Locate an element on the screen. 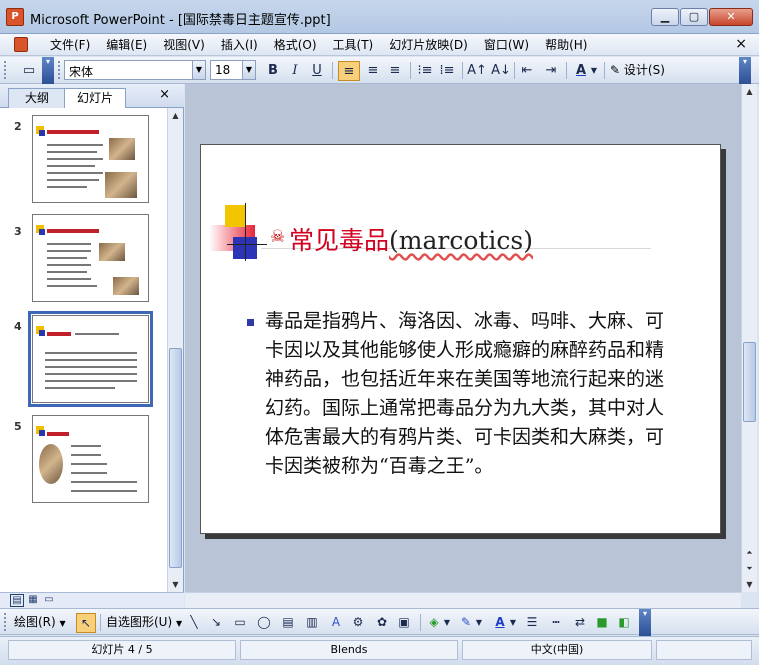  powerpoint-app-icon: P is located at coordinates (15, 17).